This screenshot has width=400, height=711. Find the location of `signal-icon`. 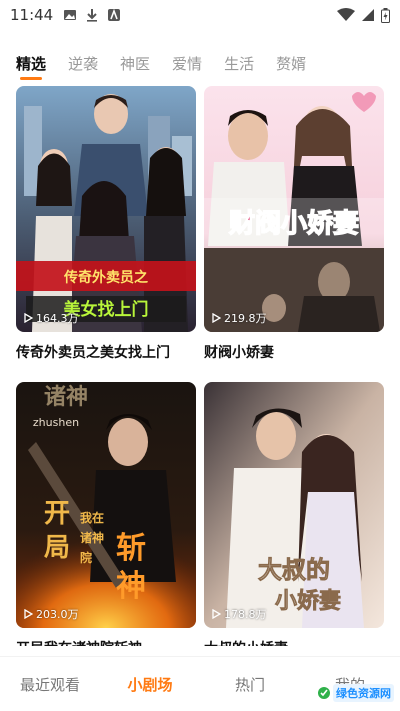

signal-icon is located at coordinates (368, 15).